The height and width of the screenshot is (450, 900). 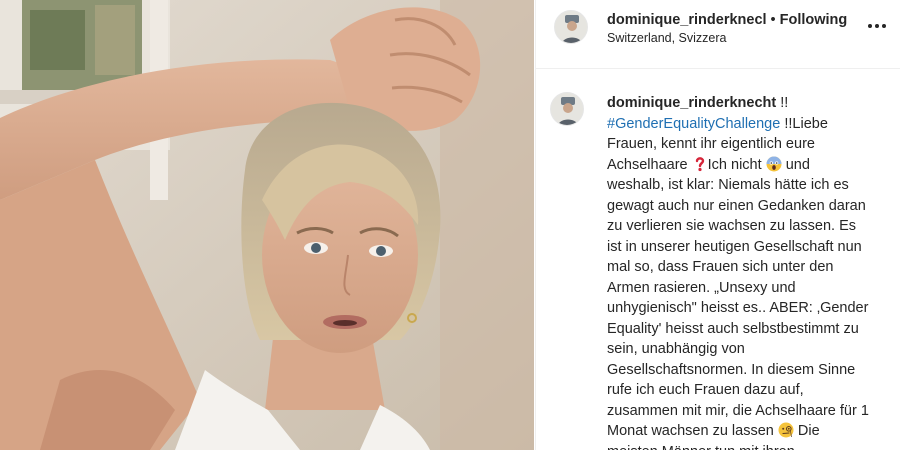 What do you see at coordinates (687, 20) in the screenshot?
I see `header-username: dominique_rinderknecl` at bounding box center [687, 20].